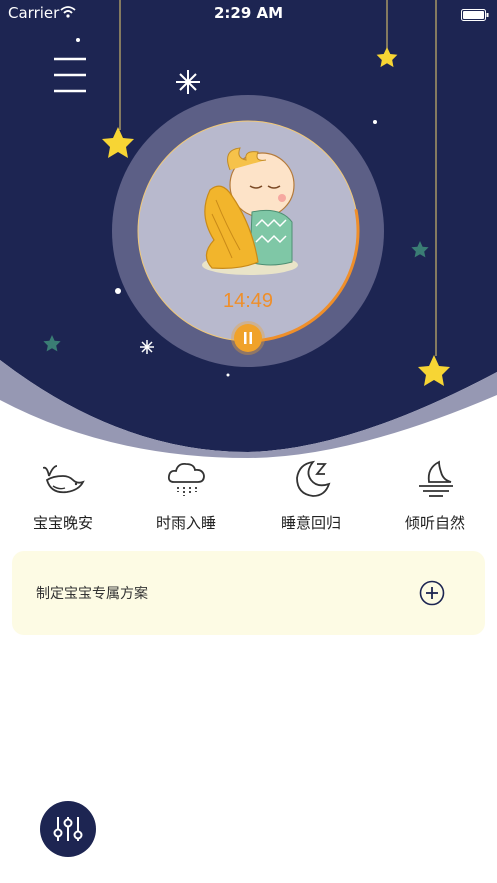 This screenshot has height=883, width=497. What do you see at coordinates (185, 523) in the screenshot?
I see `category-label: 时雨入睡` at bounding box center [185, 523].